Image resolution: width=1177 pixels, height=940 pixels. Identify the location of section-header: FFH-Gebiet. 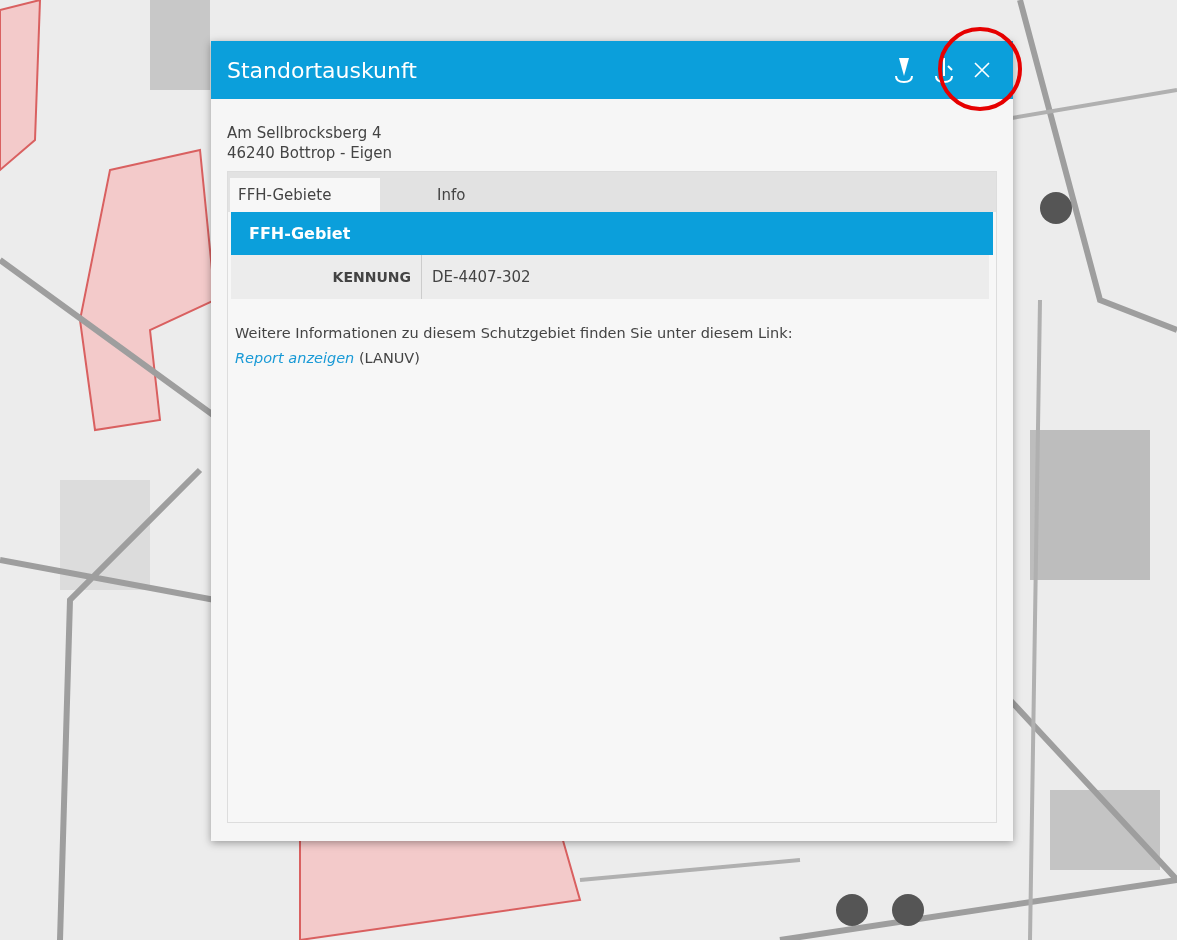
(612, 233).